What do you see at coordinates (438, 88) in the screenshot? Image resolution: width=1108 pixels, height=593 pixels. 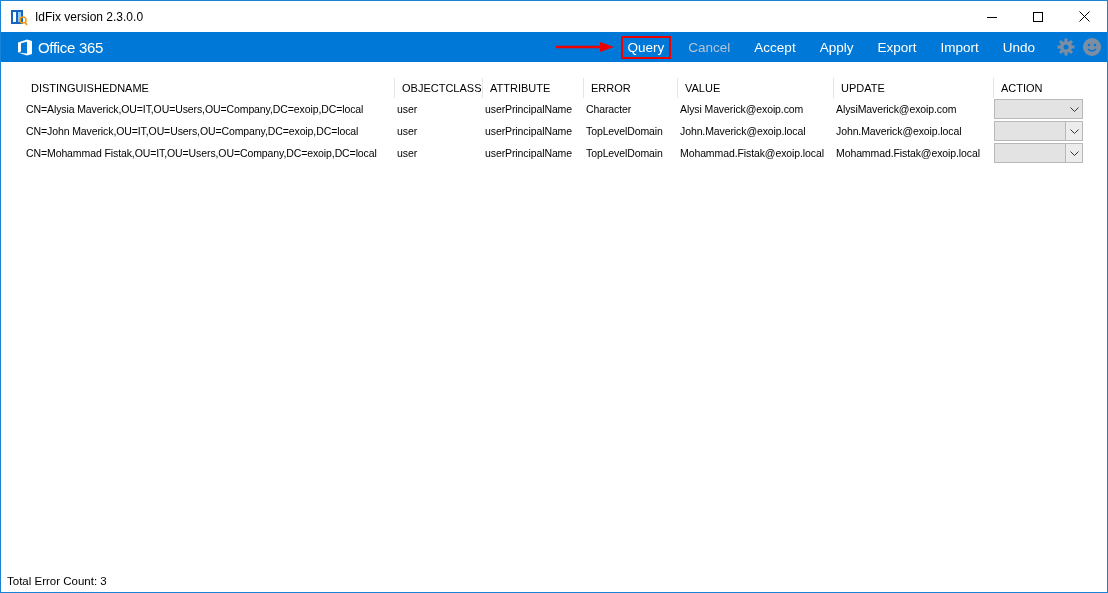 I see `column-header: OBJECTCLASS` at bounding box center [438, 88].